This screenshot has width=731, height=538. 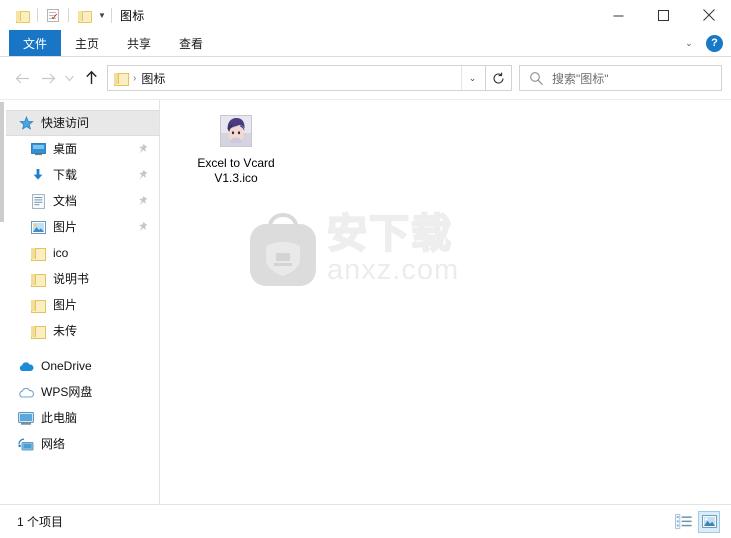 I want to click on window-controls, so click(x=663, y=15).